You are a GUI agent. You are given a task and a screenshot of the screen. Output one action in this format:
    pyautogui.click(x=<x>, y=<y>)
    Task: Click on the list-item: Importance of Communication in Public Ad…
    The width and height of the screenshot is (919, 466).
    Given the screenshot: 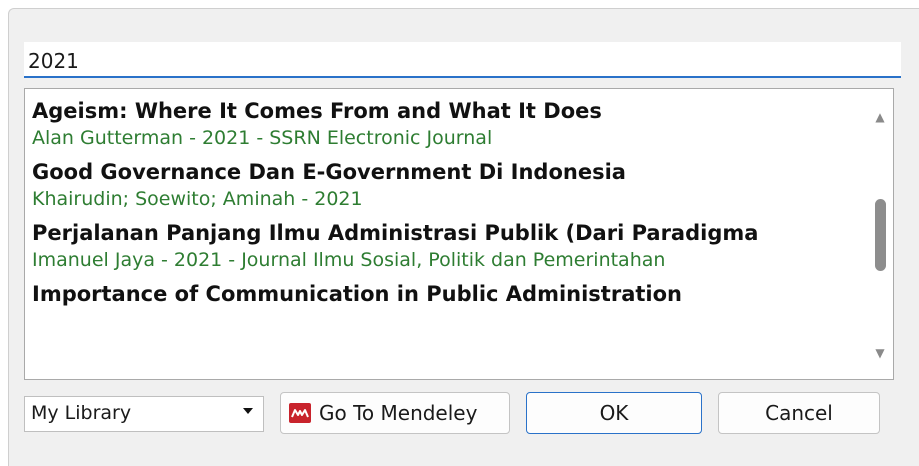 What is the action you would take?
    pyautogui.click(x=445, y=294)
    